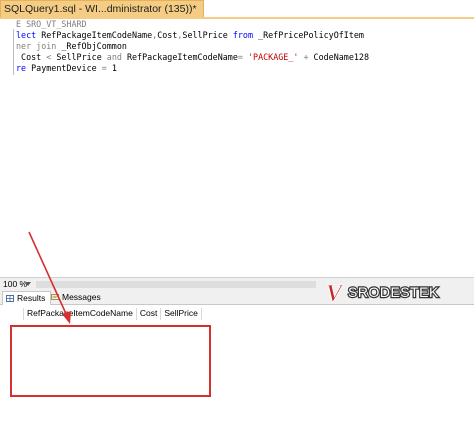  I want to click on code-token: from, so click(243, 35).